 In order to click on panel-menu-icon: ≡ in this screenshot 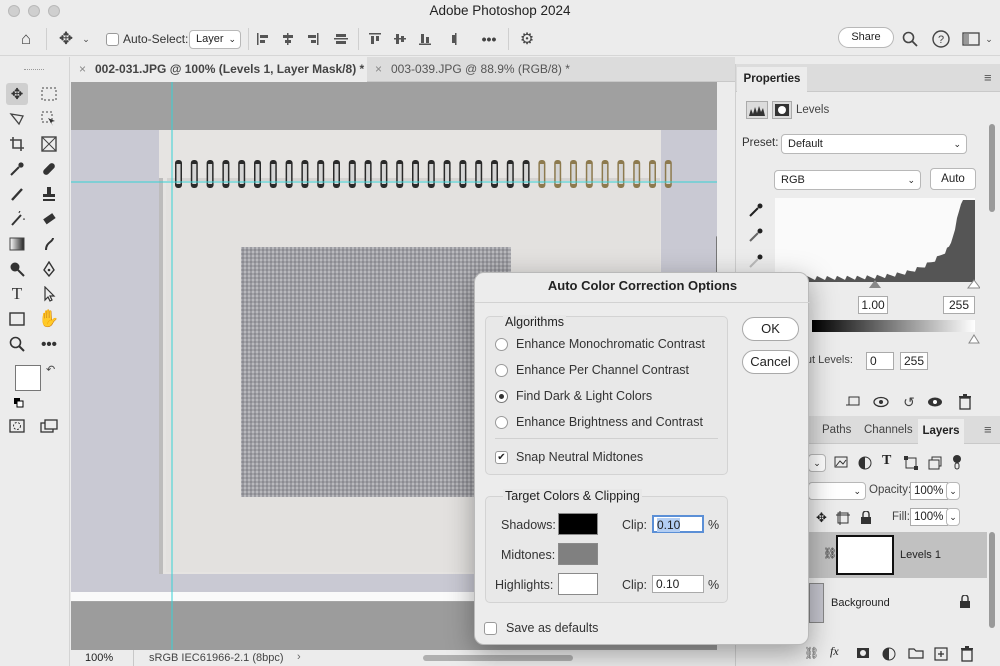, I will do `click(988, 77)`.